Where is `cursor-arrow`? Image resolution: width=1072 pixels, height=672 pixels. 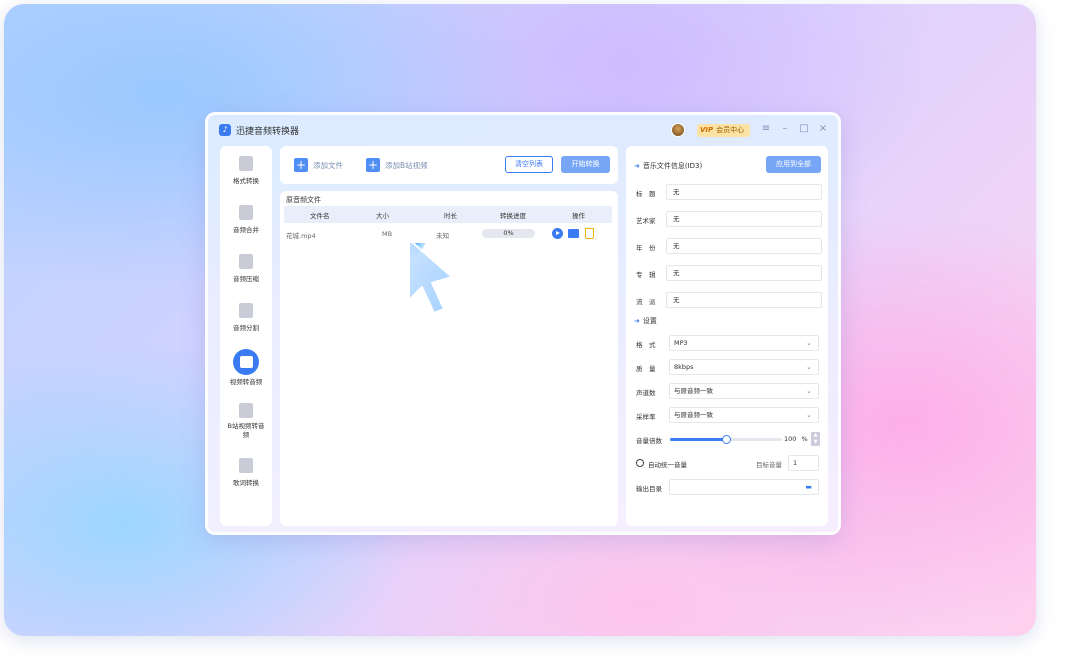 cursor-arrow is located at coordinates (431, 278).